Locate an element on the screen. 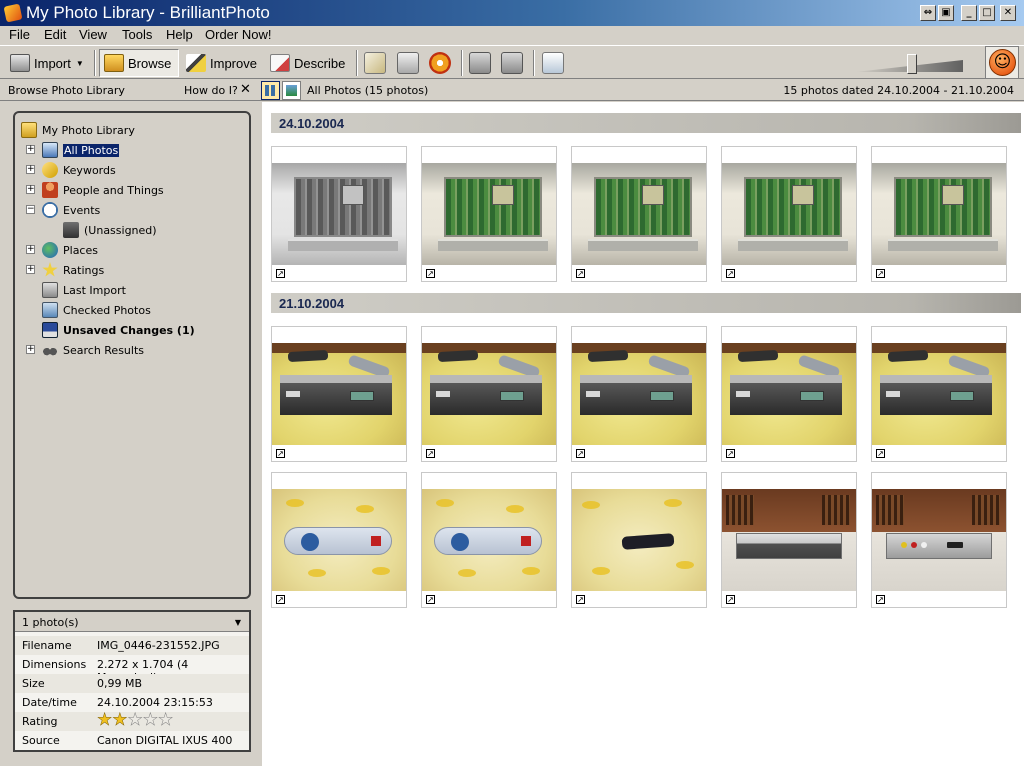 This screenshot has width=1024, height=766. info-value: 24.10.2004 23:15:53 is located at coordinates (155, 702).